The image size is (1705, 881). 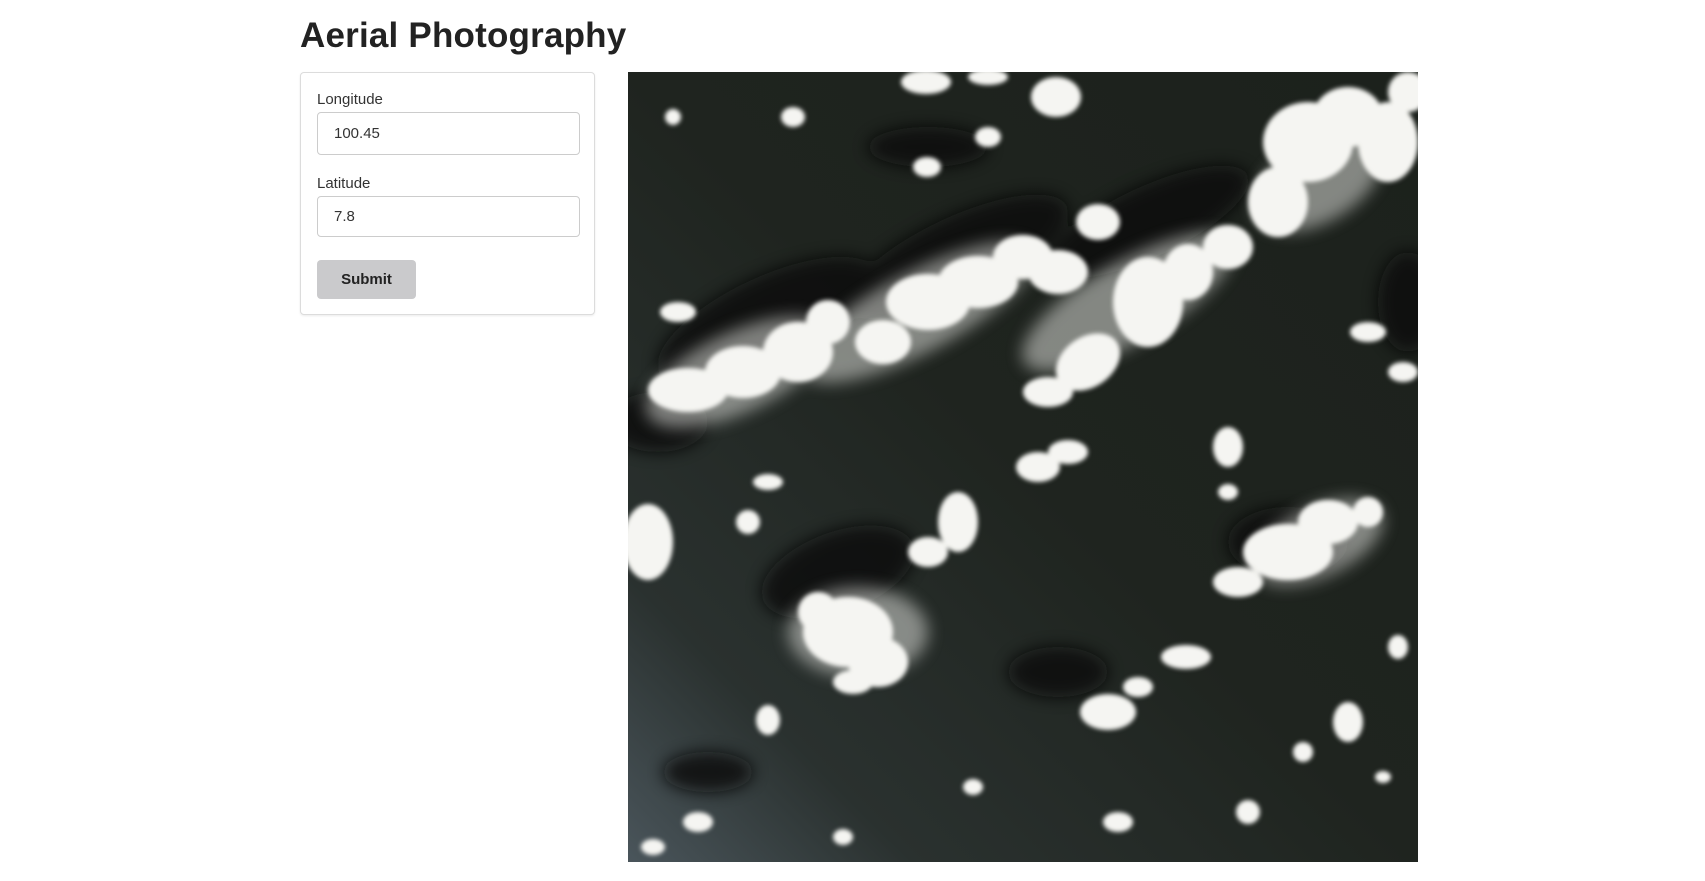 What do you see at coordinates (448, 133) in the screenshot?
I see `longitude-input` at bounding box center [448, 133].